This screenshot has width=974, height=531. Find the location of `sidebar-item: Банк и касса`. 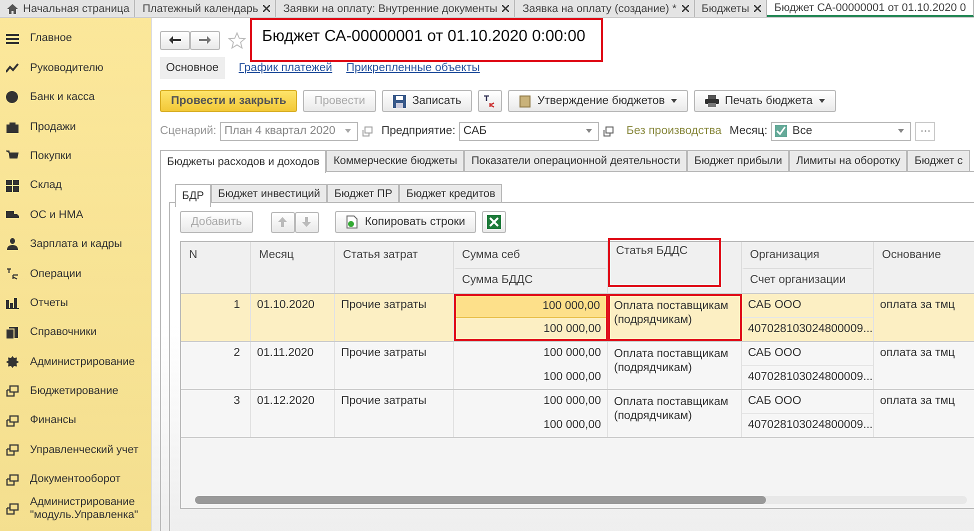

sidebar-item: Банк и касса is located at coordinates (75, 97).